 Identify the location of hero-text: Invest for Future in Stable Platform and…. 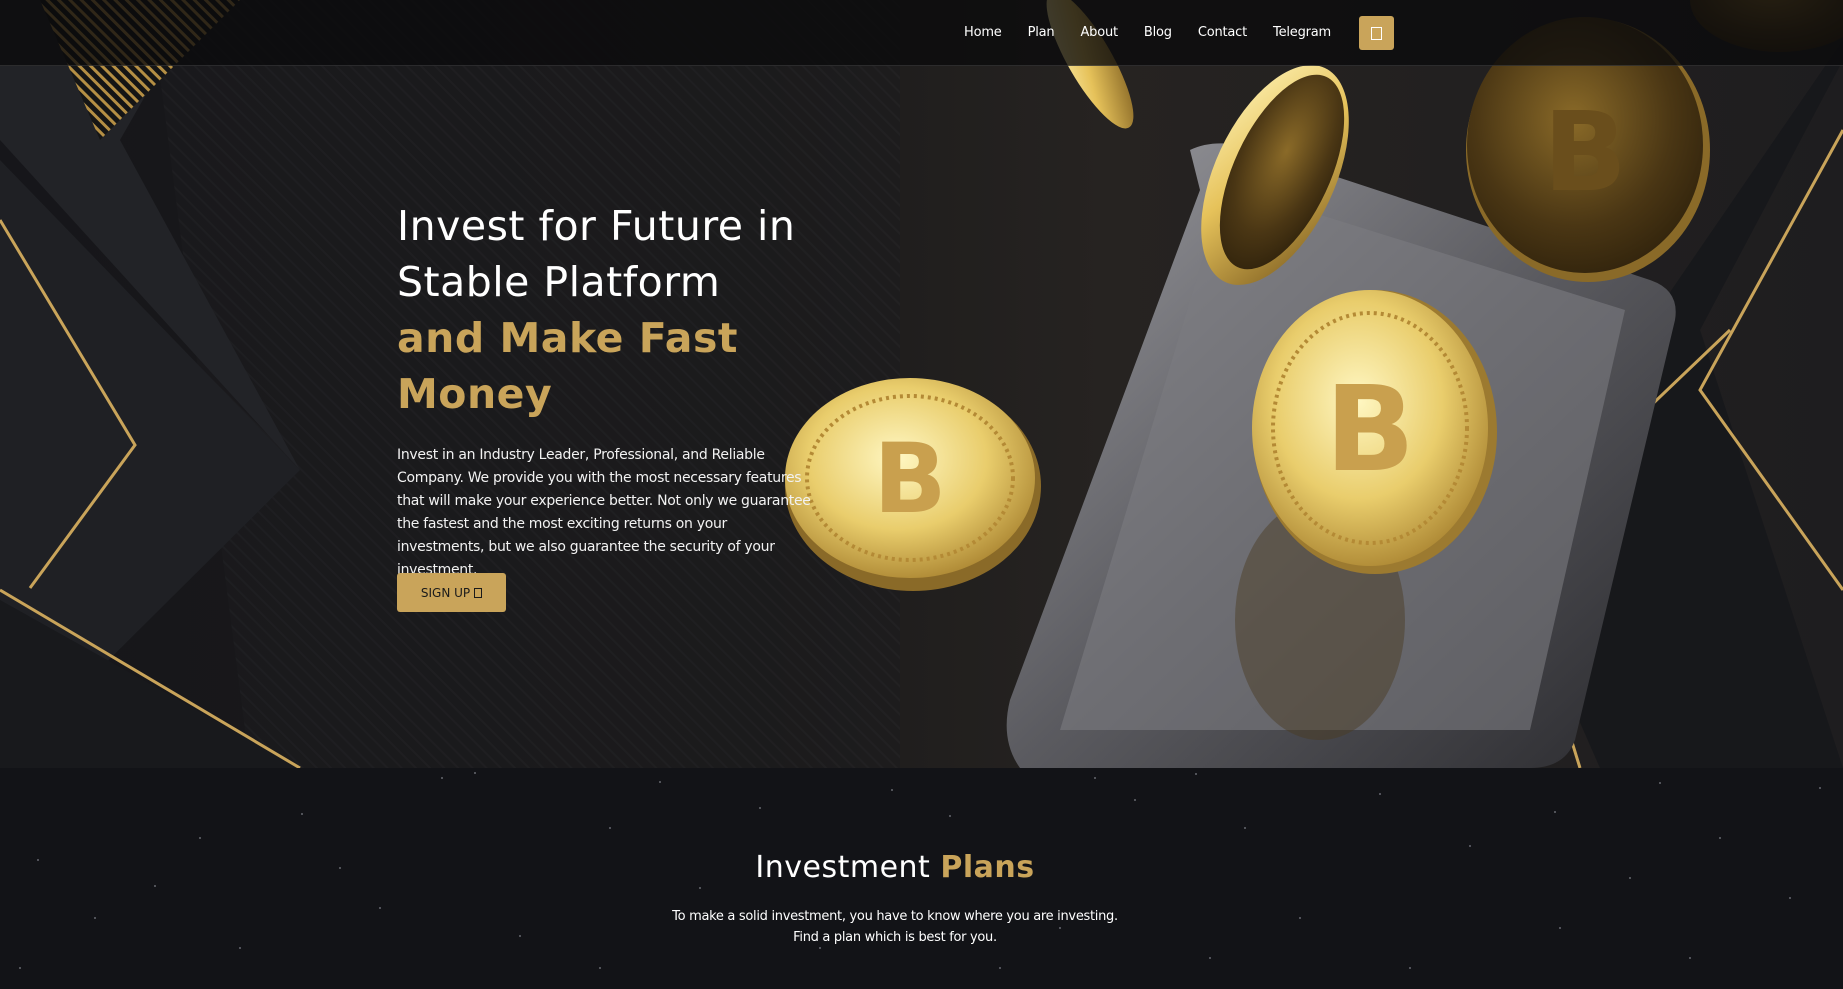
(607, 405).